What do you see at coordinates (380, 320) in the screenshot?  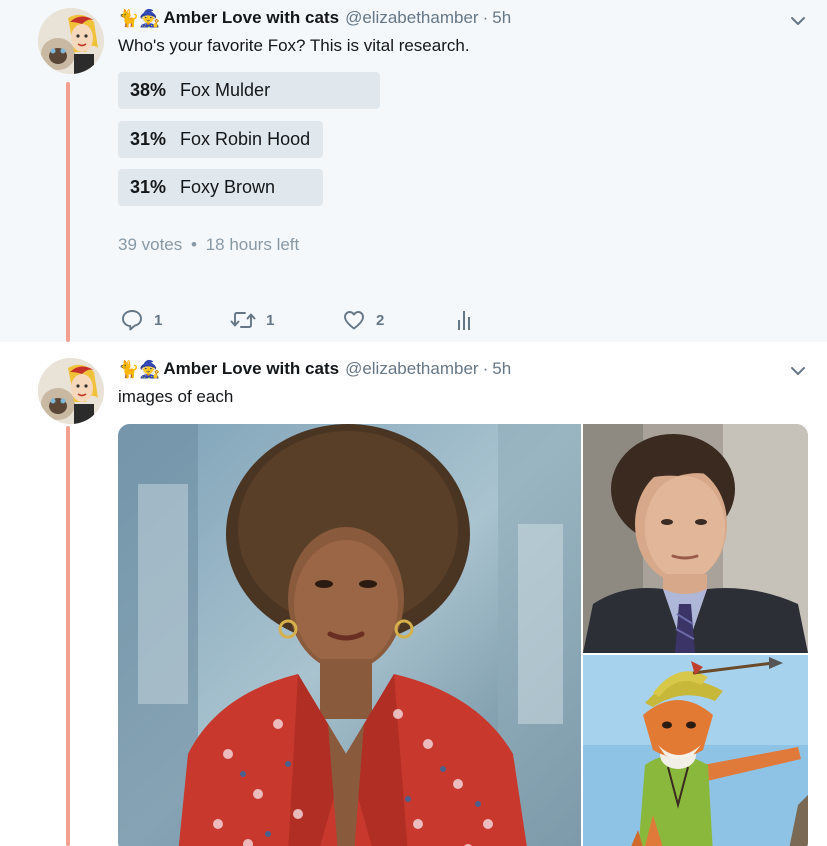 I see `like-count: 2` at bounding box center [380, 320].